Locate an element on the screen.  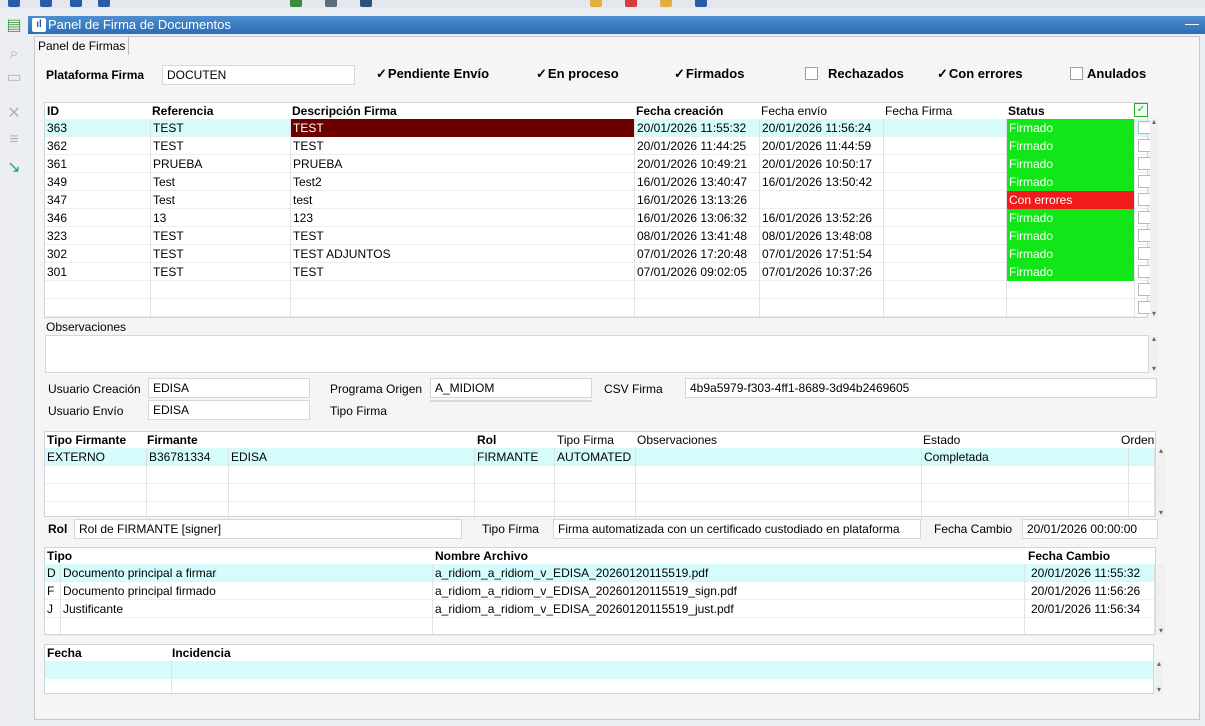
first-record-icon is located at coordinates (14, 3).